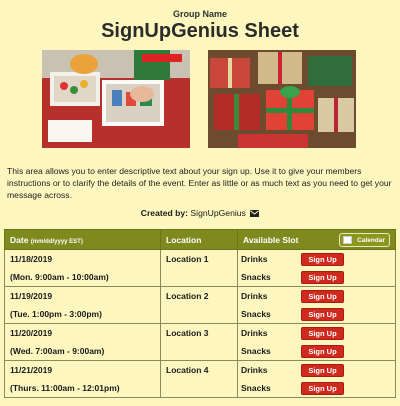 Image resolution: width=400 pixels, height=406 pixels. Describe the element at coordinates (164, 213) in the screenshot. I see `created-by-label: Created by:` at that location.